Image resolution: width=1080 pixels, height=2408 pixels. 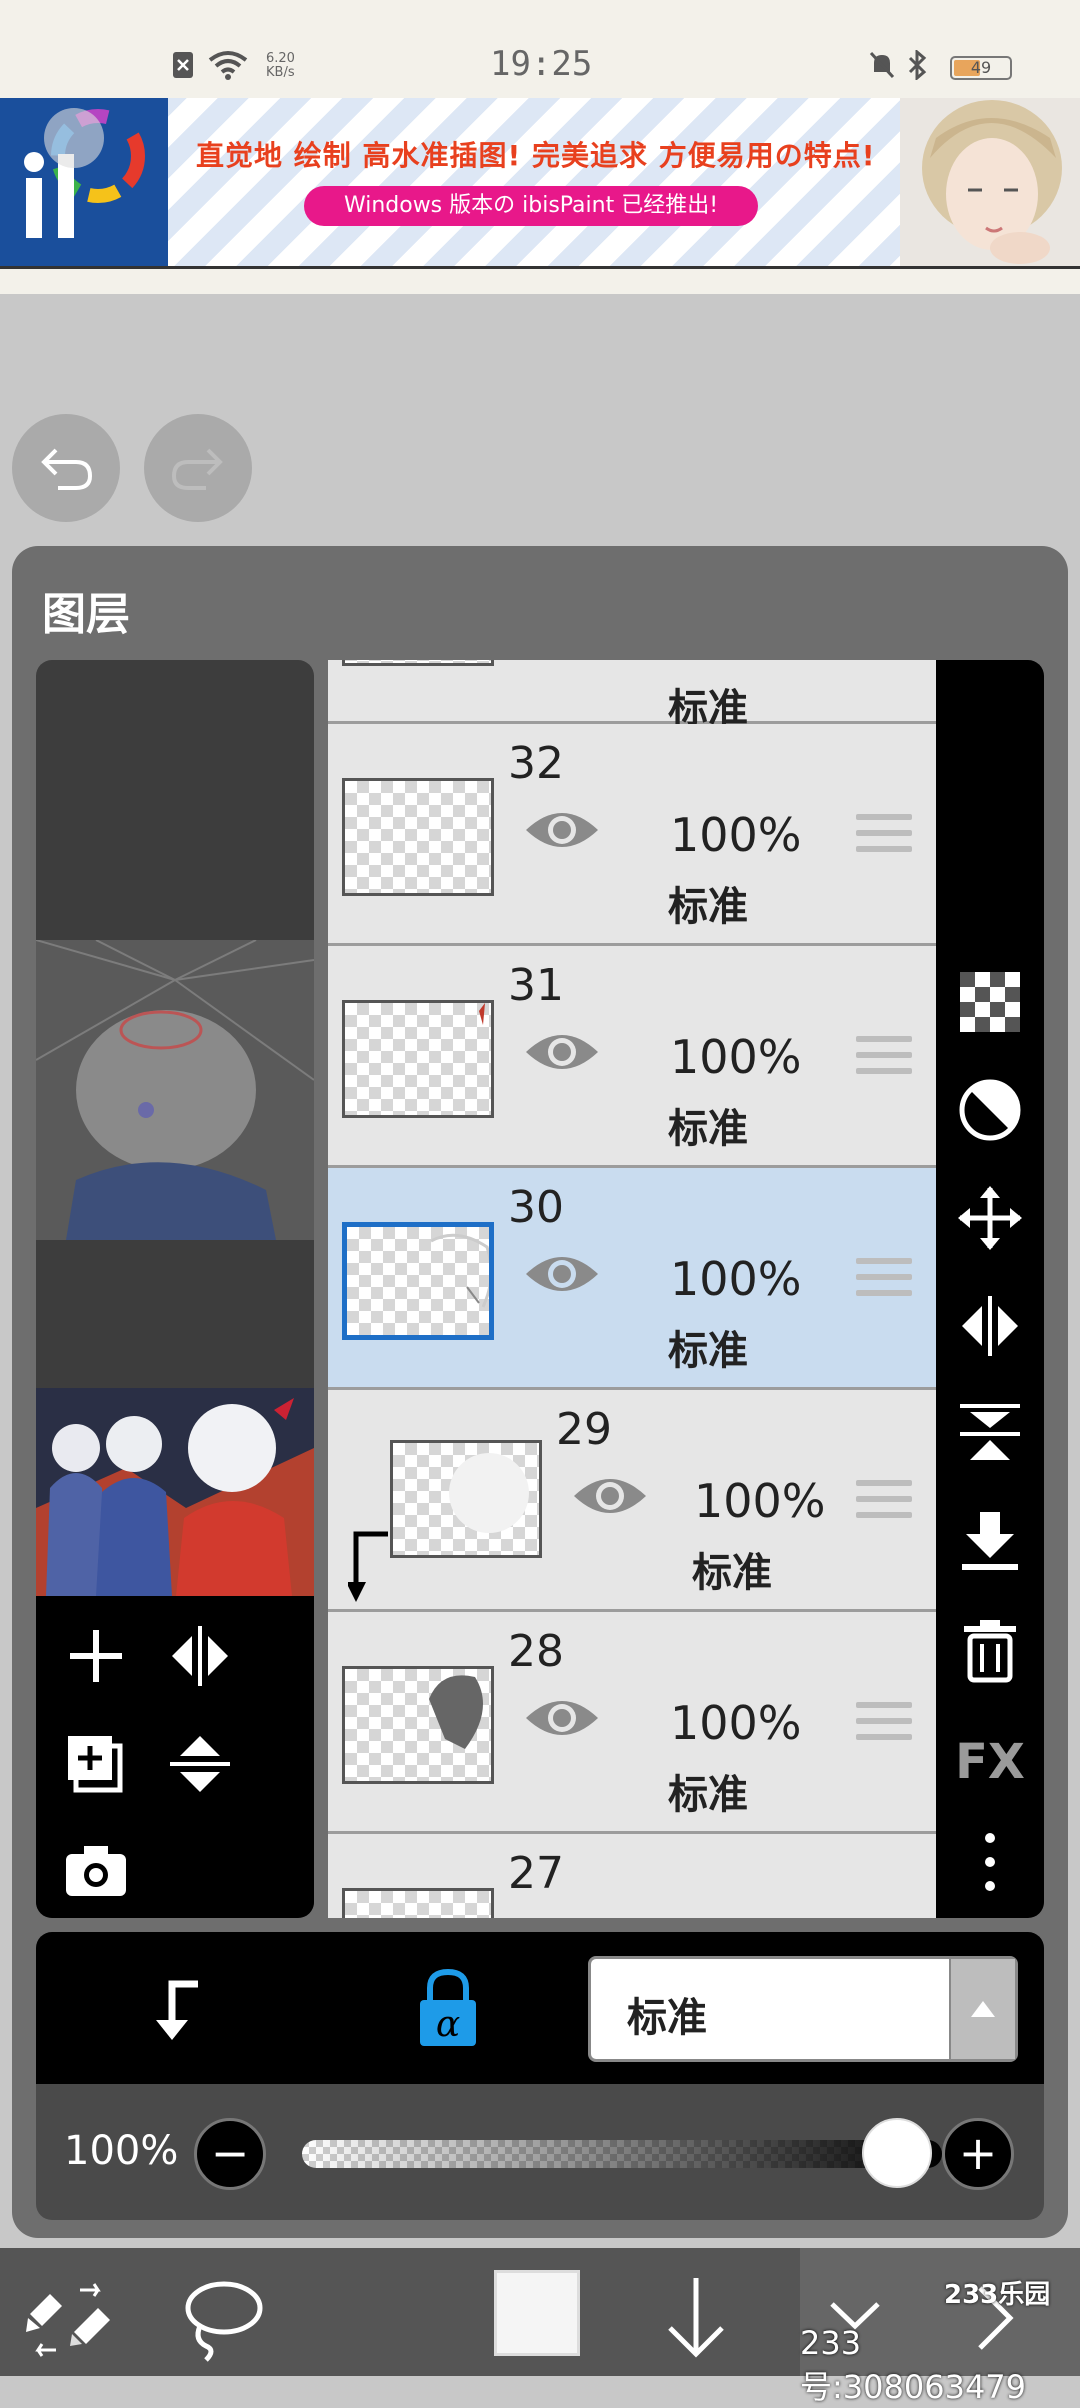 What do you see at coordinates (280, 58) in the screenshot?
I see `network-speed-value: 6.20` at bounding box center [280, 58].